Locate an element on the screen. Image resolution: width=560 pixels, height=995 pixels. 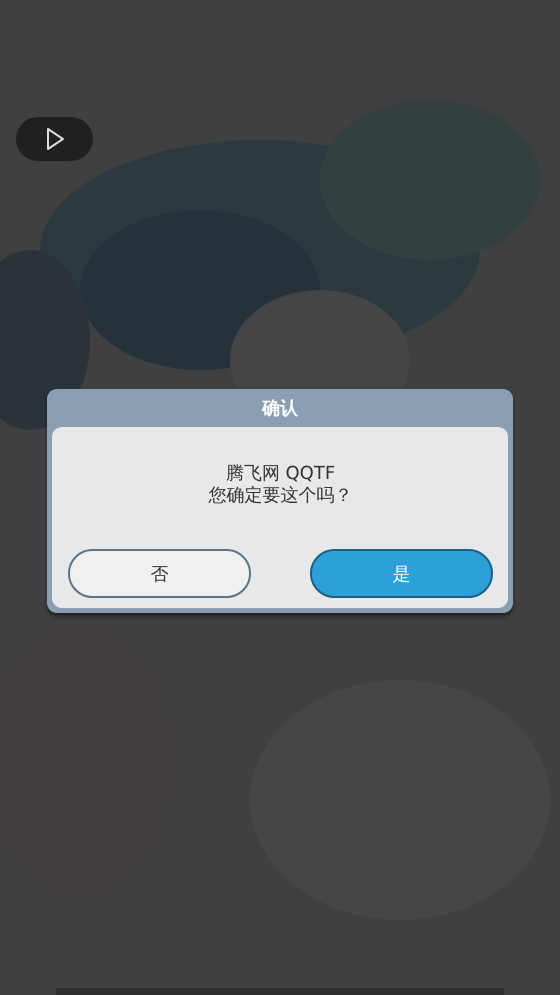
cancel-button: 否 is located at coordinates (159, 573).